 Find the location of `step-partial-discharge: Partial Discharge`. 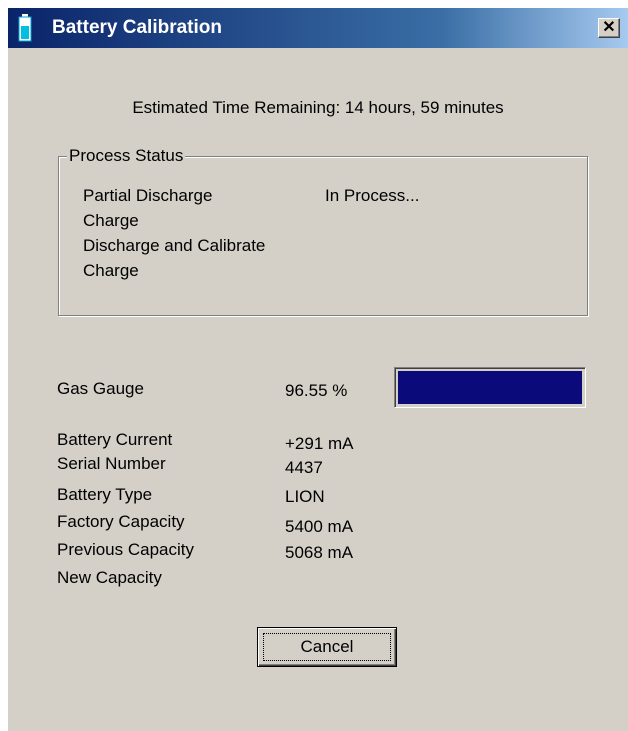

step-partial-discharge: Partial Discharge is located at coordinates (148, 195).